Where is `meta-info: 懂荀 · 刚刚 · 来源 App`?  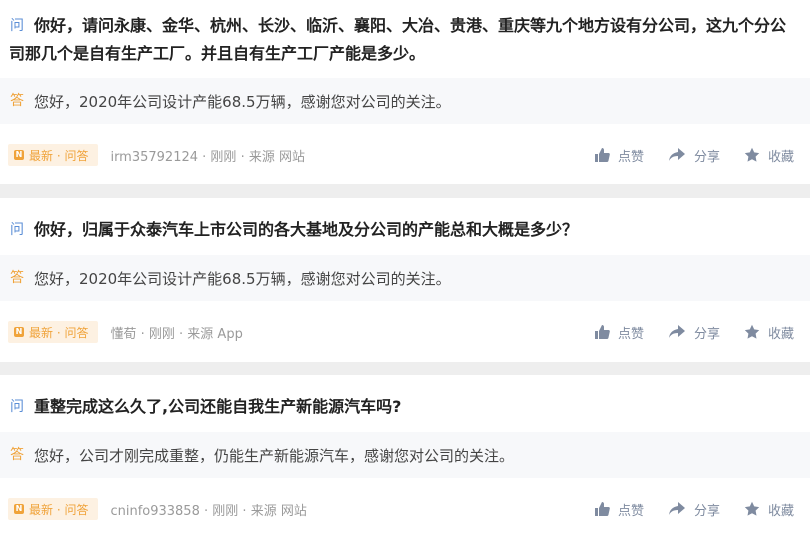 meta-info: 懂荀 · 刚刚 · 来源 App is located at coordinates (176, 334).